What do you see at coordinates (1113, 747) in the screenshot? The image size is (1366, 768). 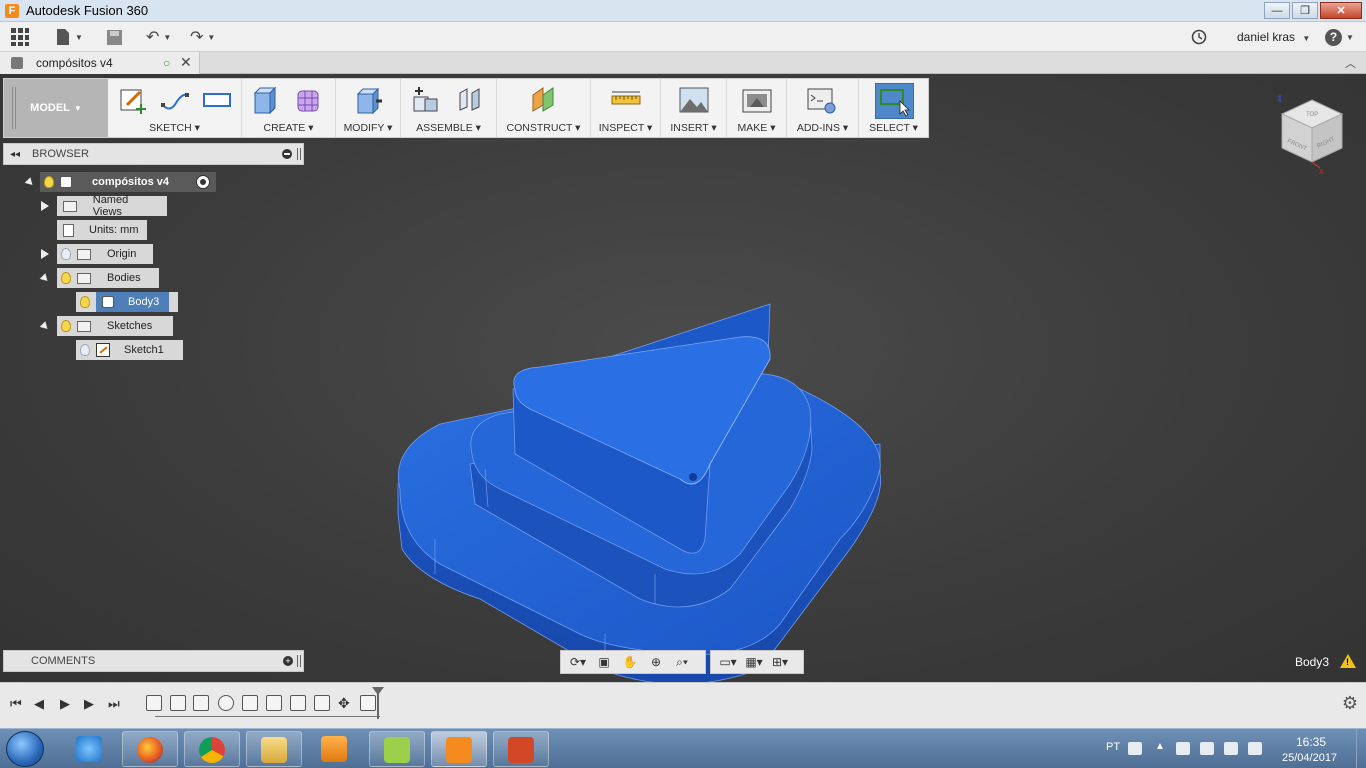 I see `input-language-indicator: PT` at bounding box center [1113, 747].